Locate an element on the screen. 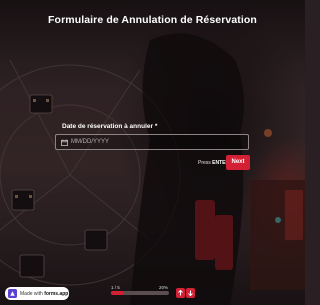 The width and height of the screenshot is (320, 305). question-label: Date de réservation à annuler * is located at coordinates (110, 126).